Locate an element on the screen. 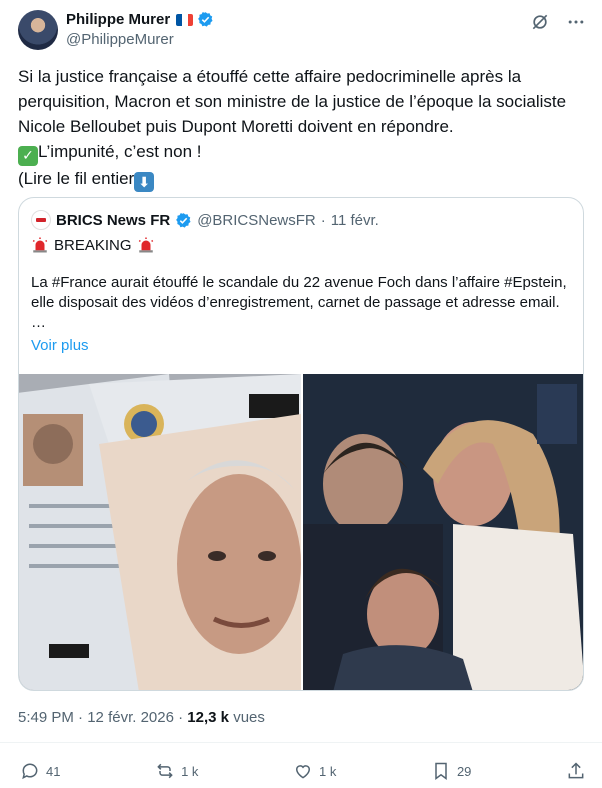  share-button is located at coordinates (576, 771).